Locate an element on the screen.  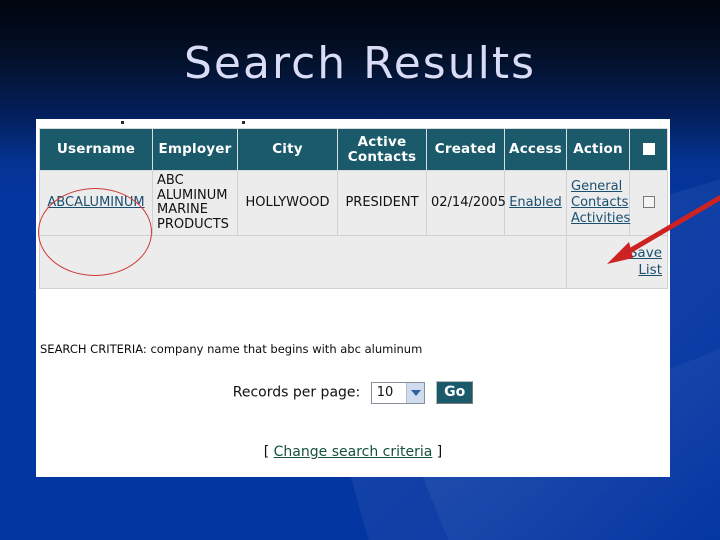
column-header-city: City is located at coordinates (287, 149).